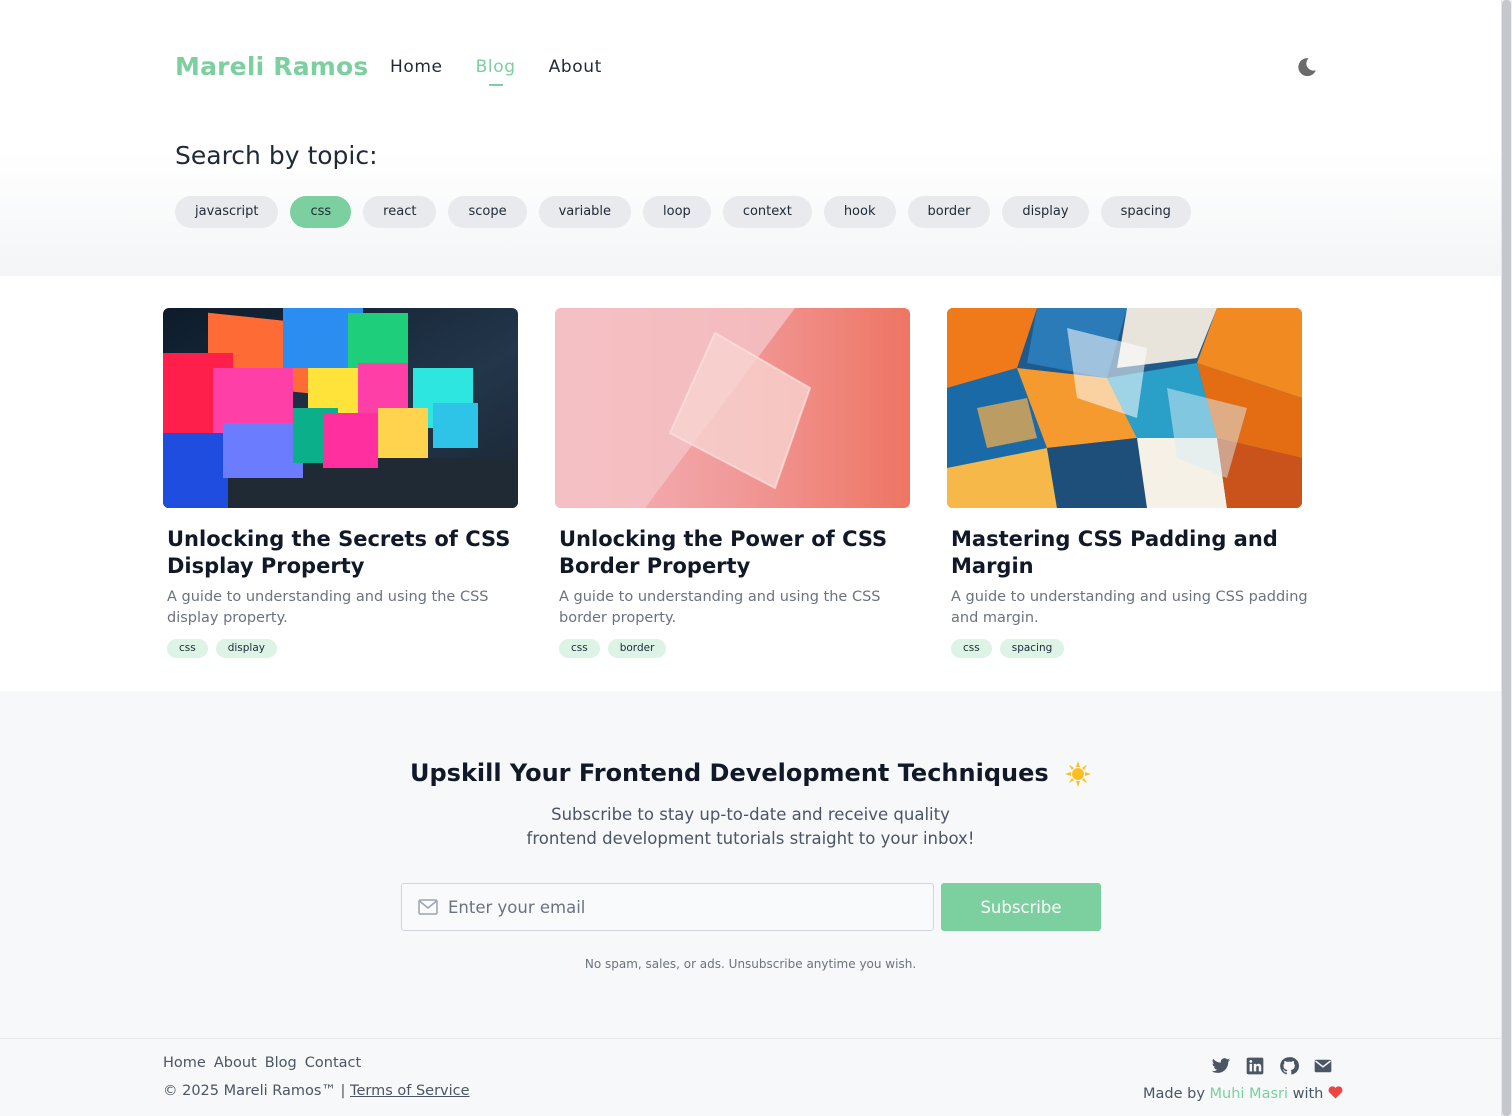 The image size is (1512, 1116). What do you see at coordinates (355, 648) in the screenshot?
I see `post-tags: css display` at bounding box center [355, 648].